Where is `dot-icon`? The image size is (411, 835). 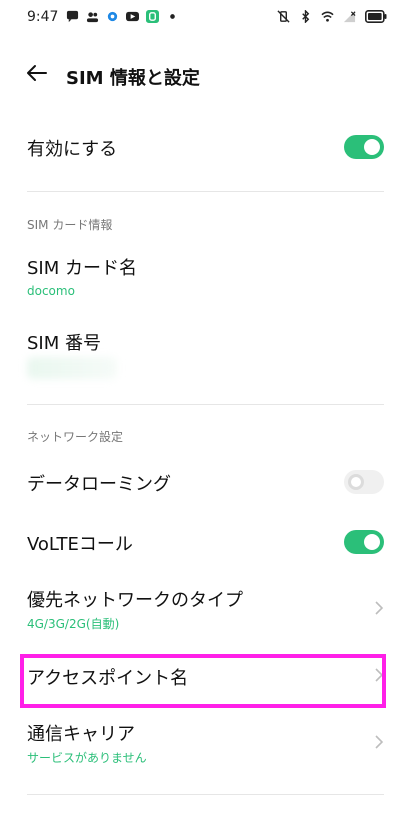
dot-icon is located at coordinates (172, 16).